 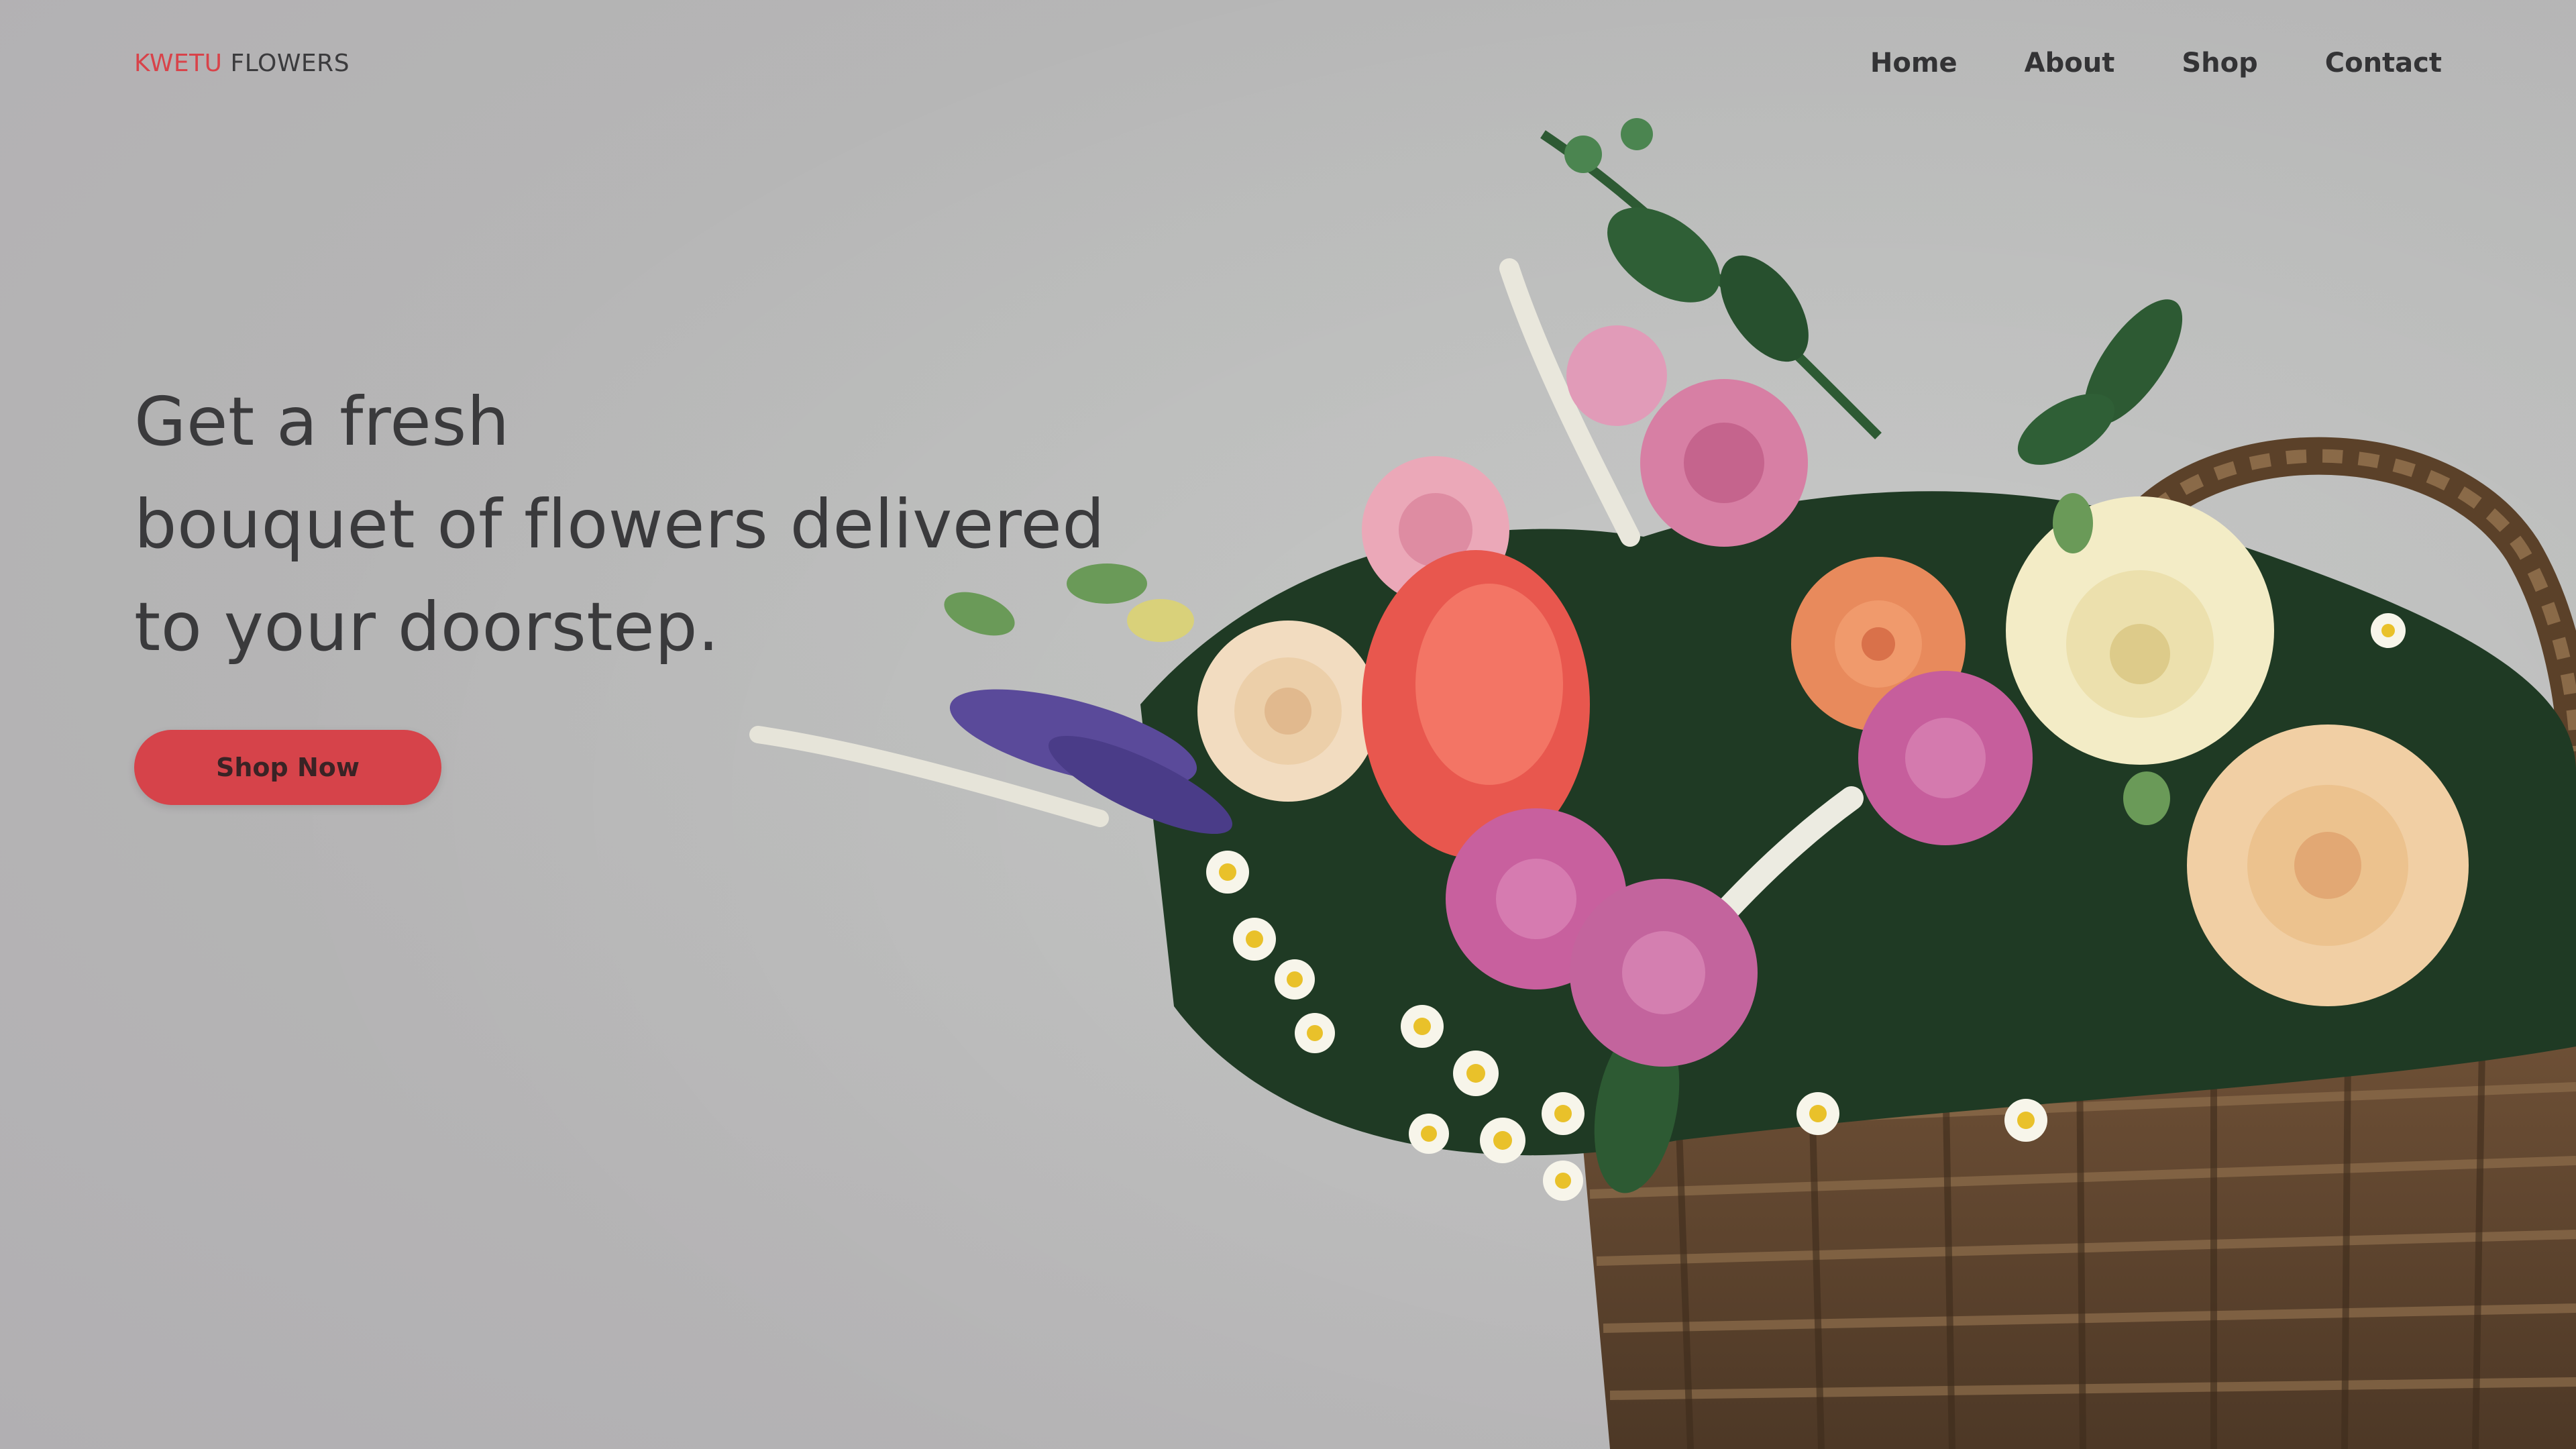 What do you see at coordinates (620, 524) in the screenshot?
I see `hero-headline-line-2: bouquet of flowers delivered` at bounding box center [620, 524].